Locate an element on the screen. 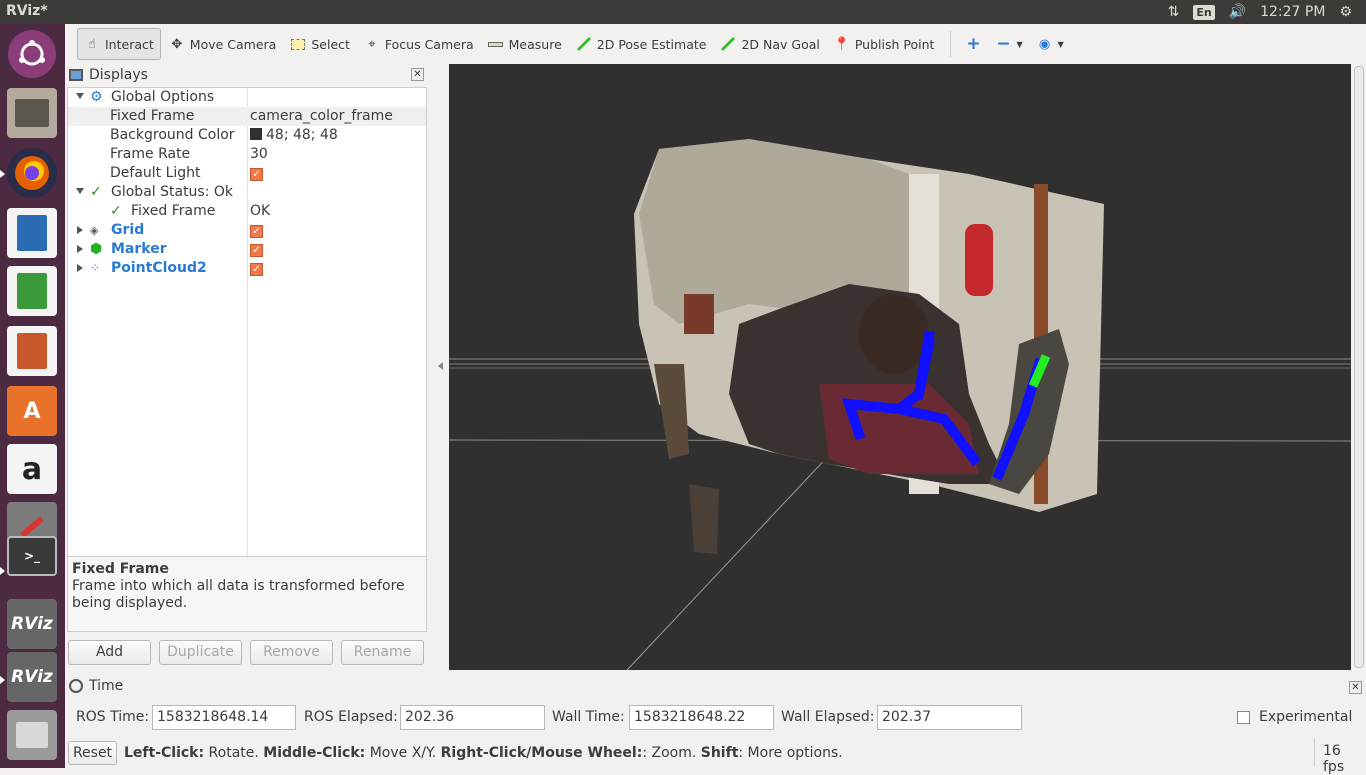 This screenshot has height=775, width=1366. scrollbar-thumb is located at coordinates (1359, 367).